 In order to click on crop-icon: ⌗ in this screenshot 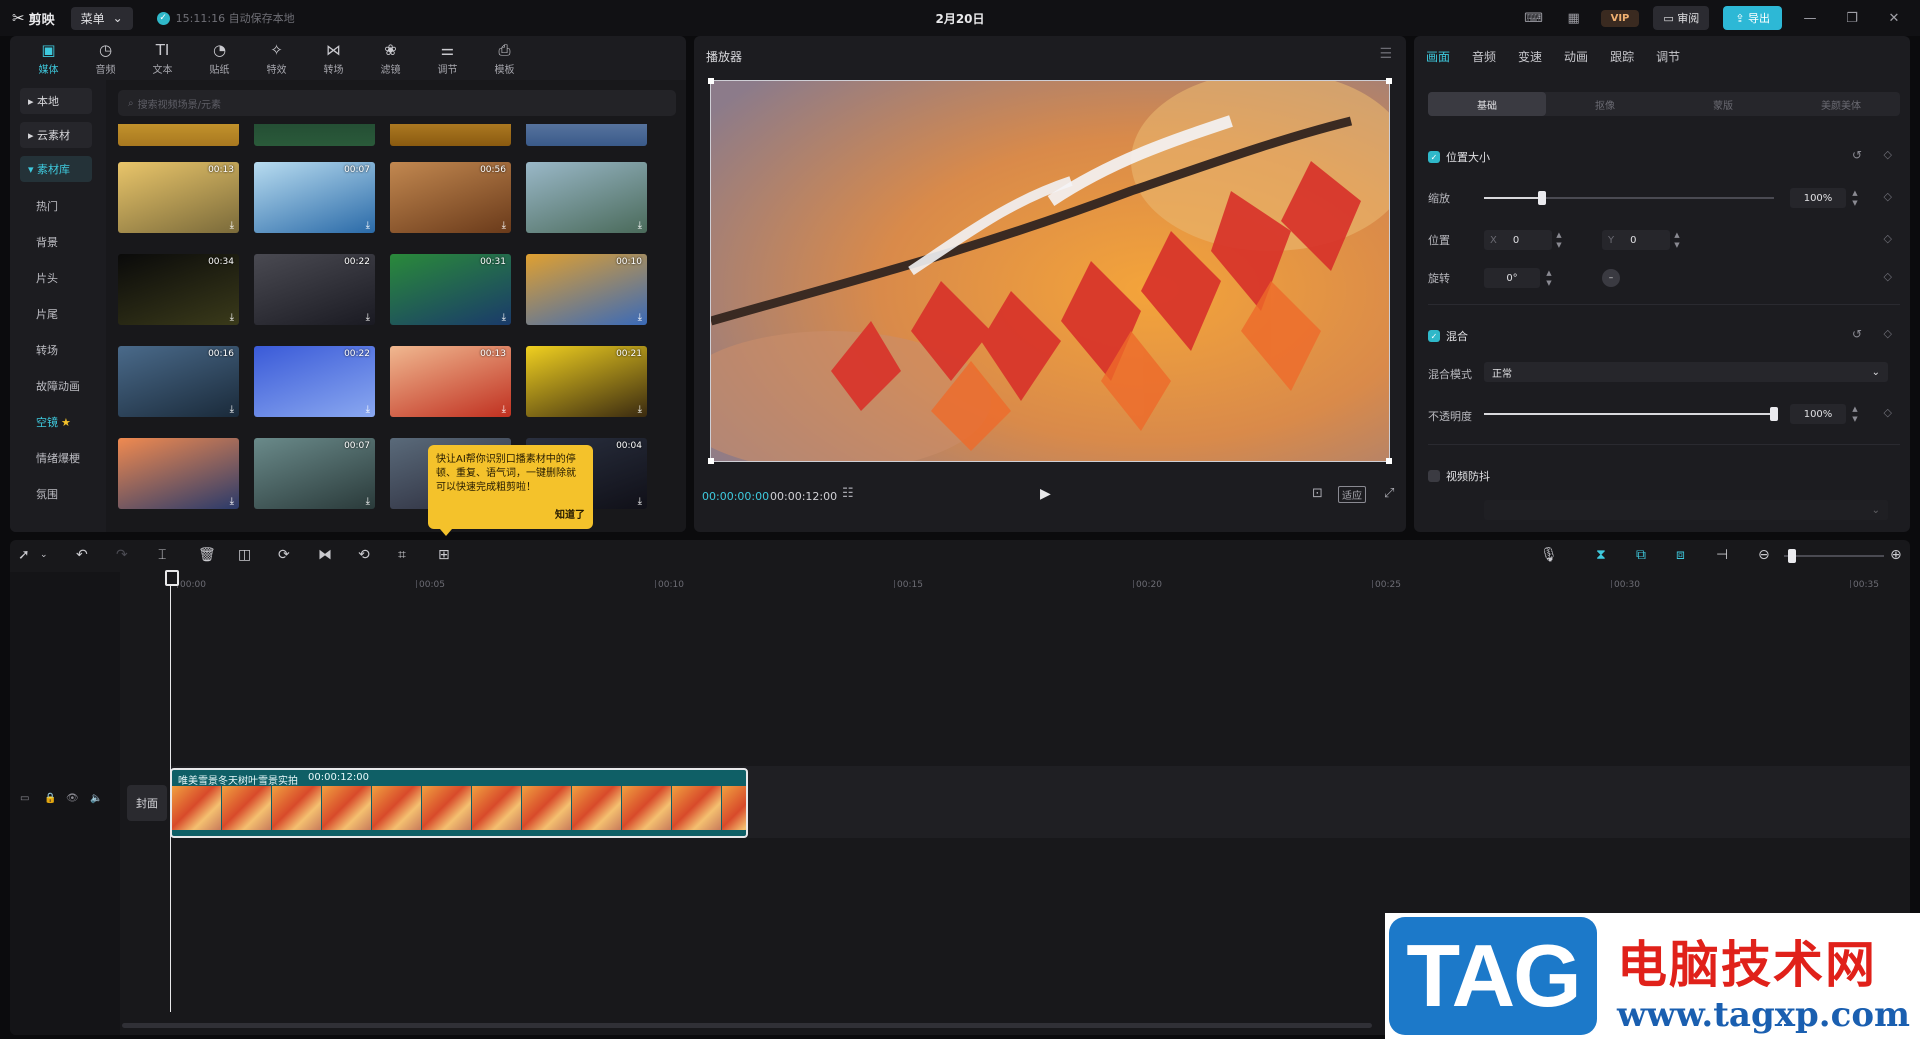, I will do `click(402, 555)`.